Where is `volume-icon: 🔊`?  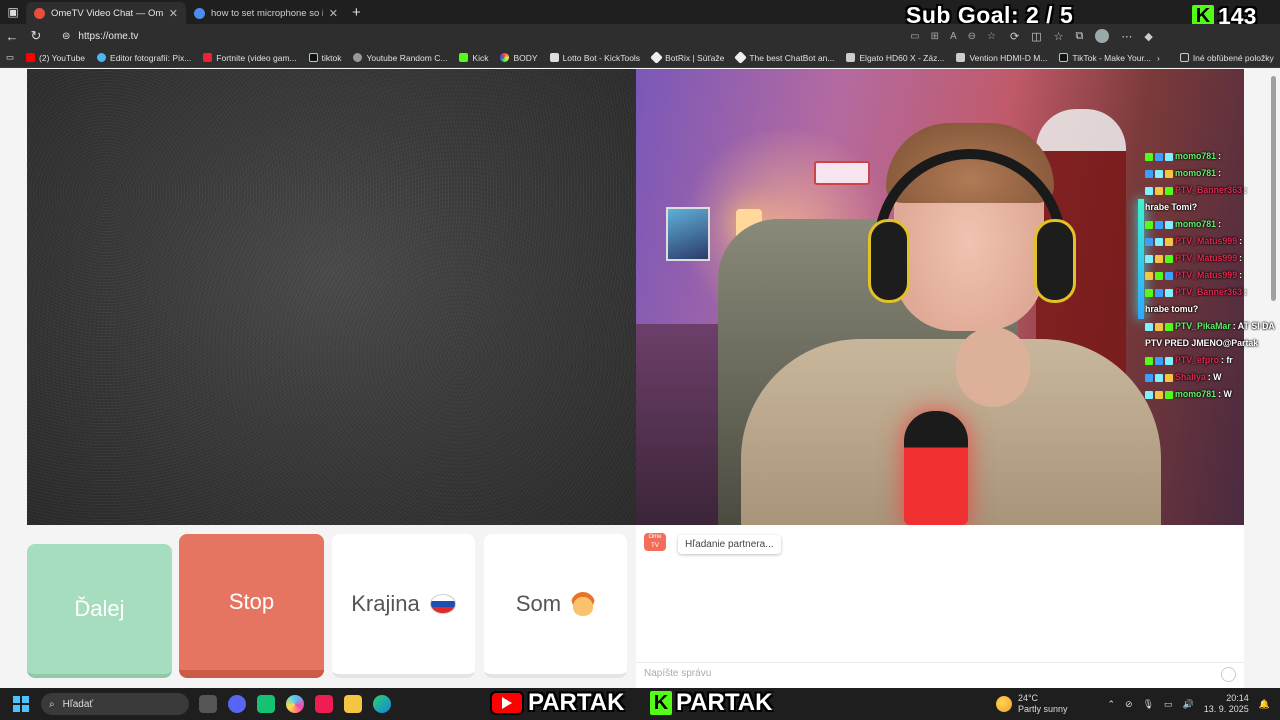 volume-icon: 🔊 is located at coordinates (1188, 704).